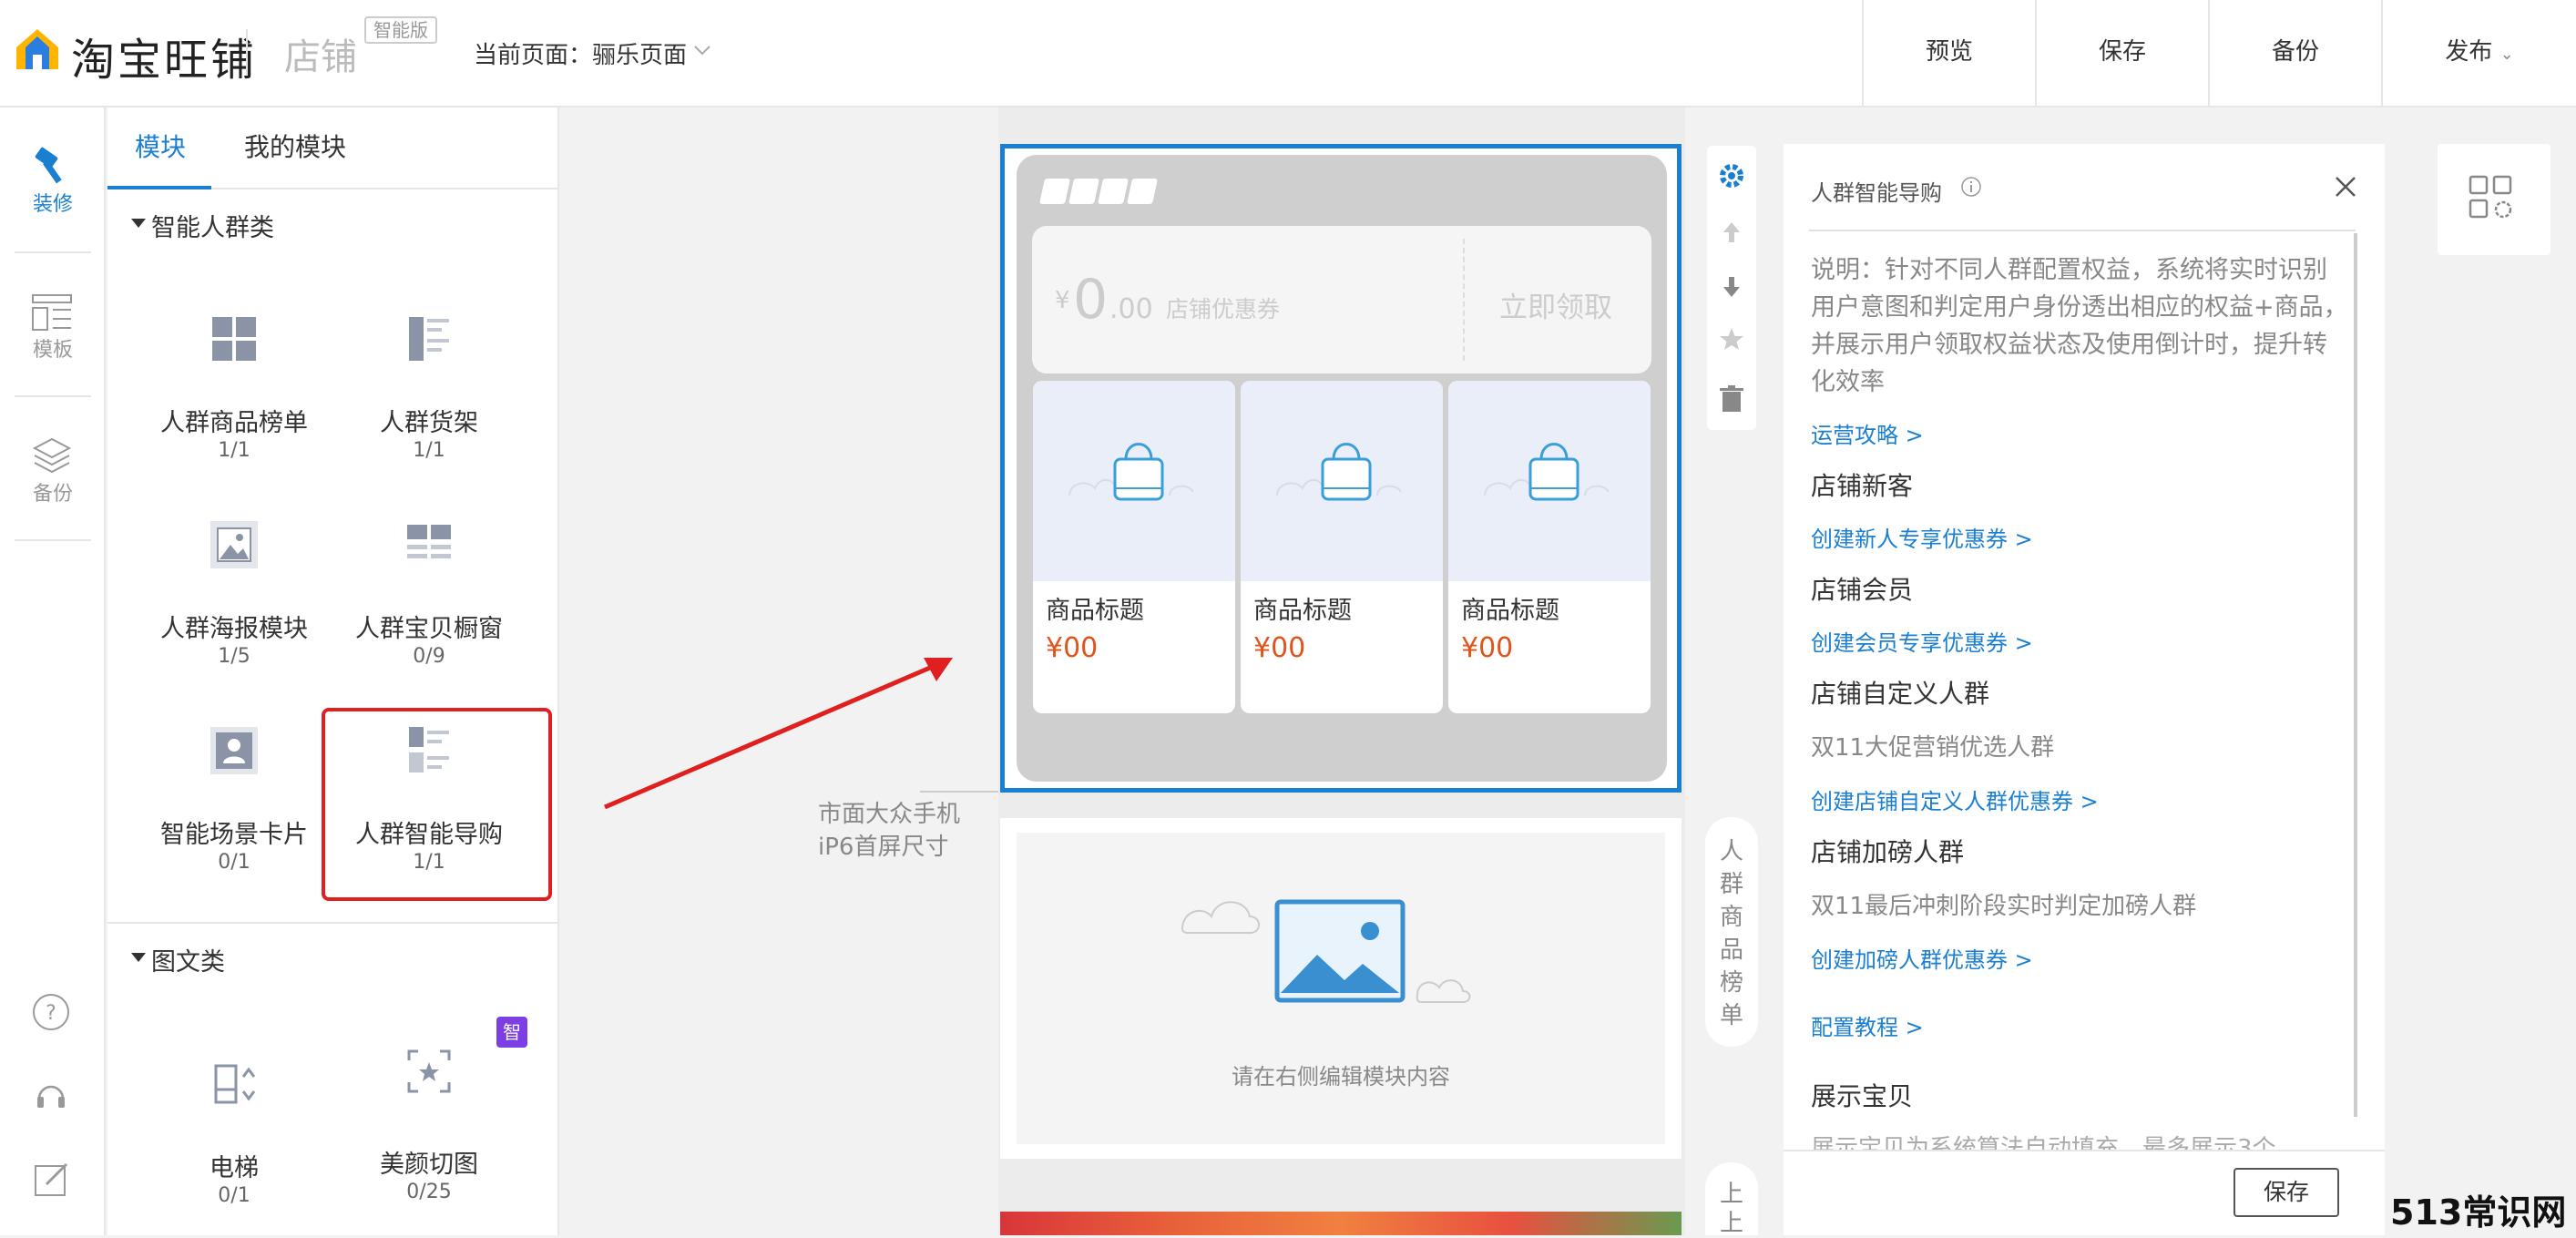 This screenshot has width=2576, height=1238. Describe the element at coordinates (1862, 486) in the screenshot. I see `new-customer-heading: 店铺新客` at that location.